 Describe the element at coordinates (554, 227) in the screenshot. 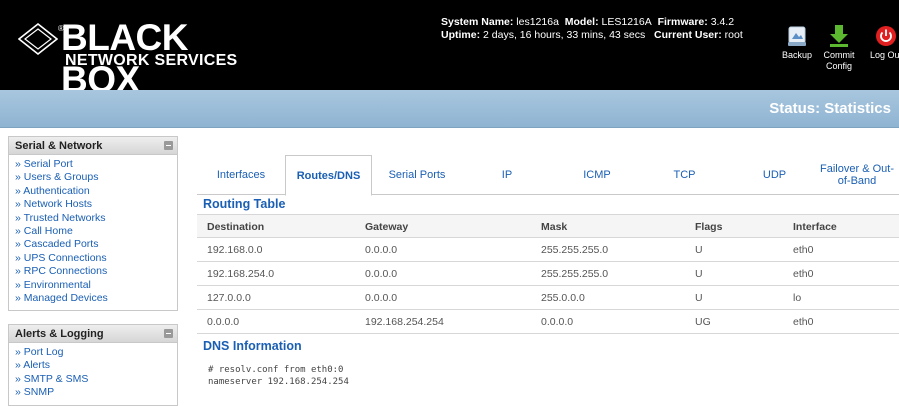

I see `column-header-mask: Mask` at that location.